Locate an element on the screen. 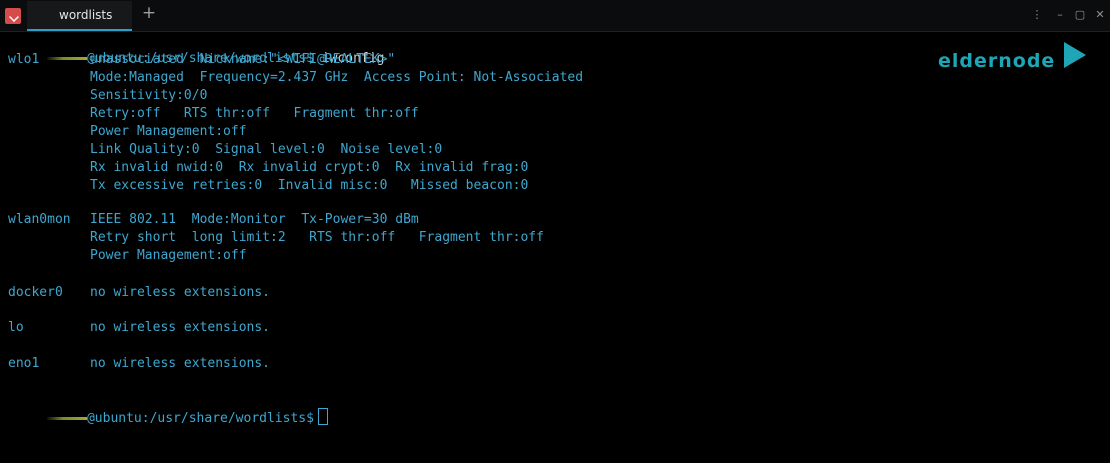 This screenshot has height=463, width=1110. close-icon: ✕ is located at coordinates (1100, 15).